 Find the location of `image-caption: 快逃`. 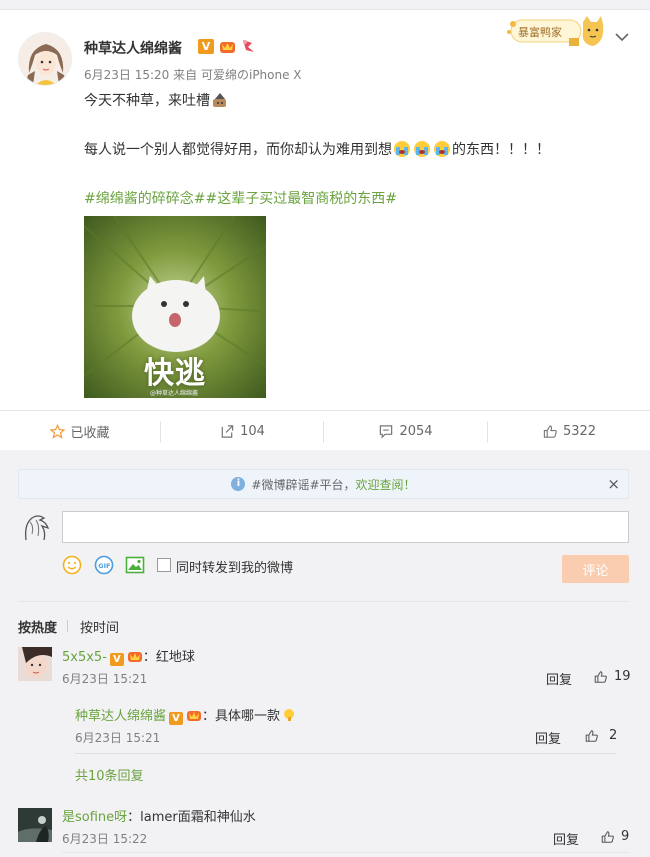

image-caption: 快逃 is located at coordinates (175, 373).